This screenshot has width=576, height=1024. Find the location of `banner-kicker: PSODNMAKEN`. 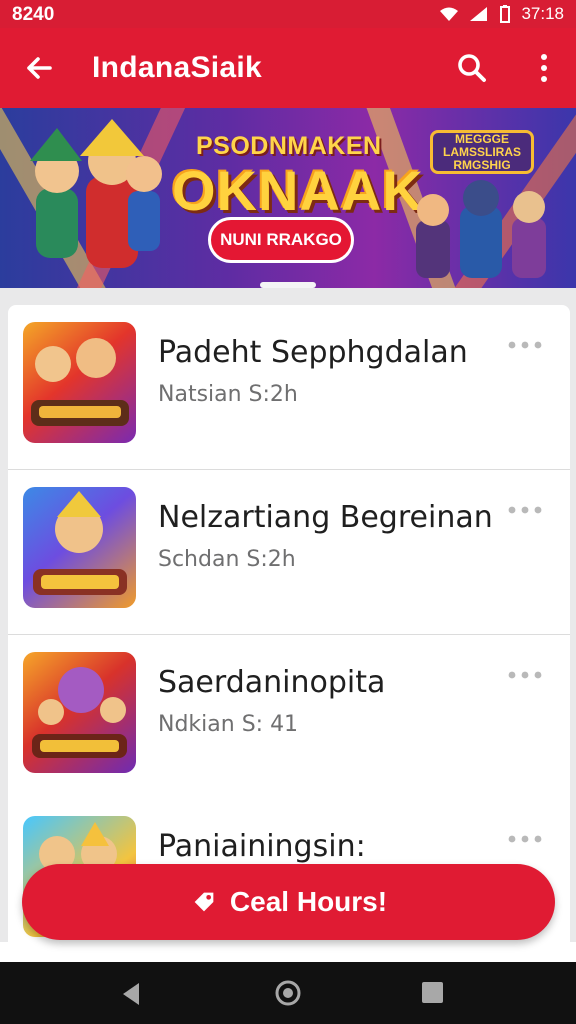

banner-kicker: PSODNMAKEN is located at coordinates (289, 146).